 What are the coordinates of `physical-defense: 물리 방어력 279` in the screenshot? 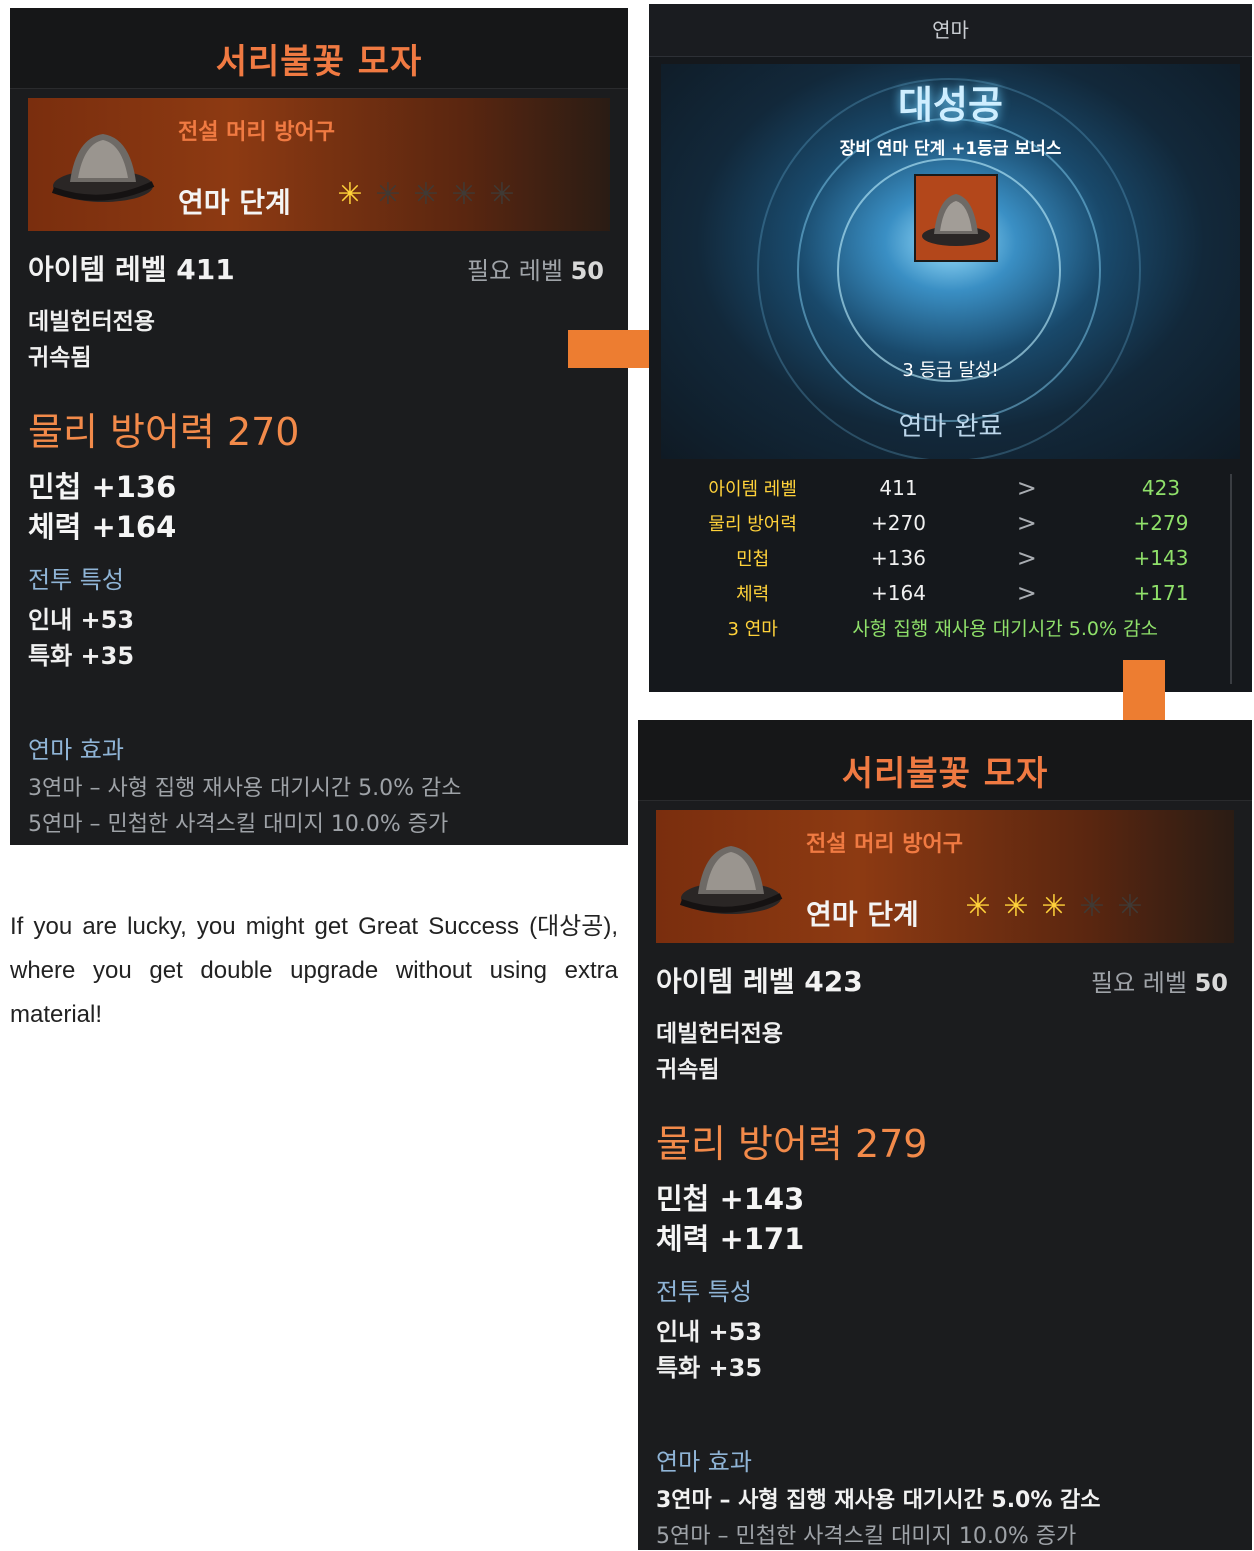 It's located at (792, 1144).